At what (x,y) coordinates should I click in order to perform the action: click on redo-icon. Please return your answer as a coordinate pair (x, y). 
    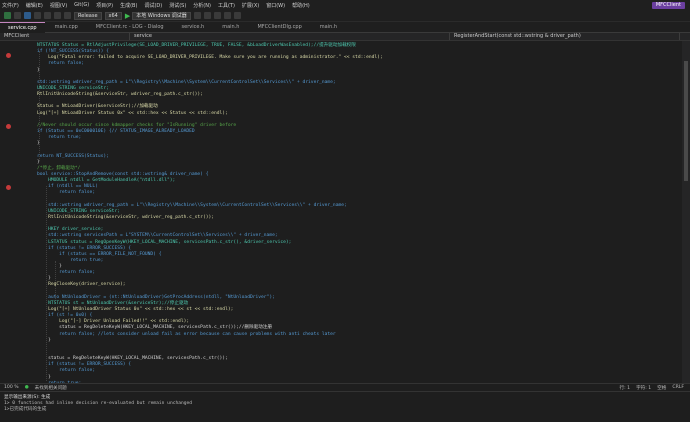
    Looking at the image, I should click on (67, 15).